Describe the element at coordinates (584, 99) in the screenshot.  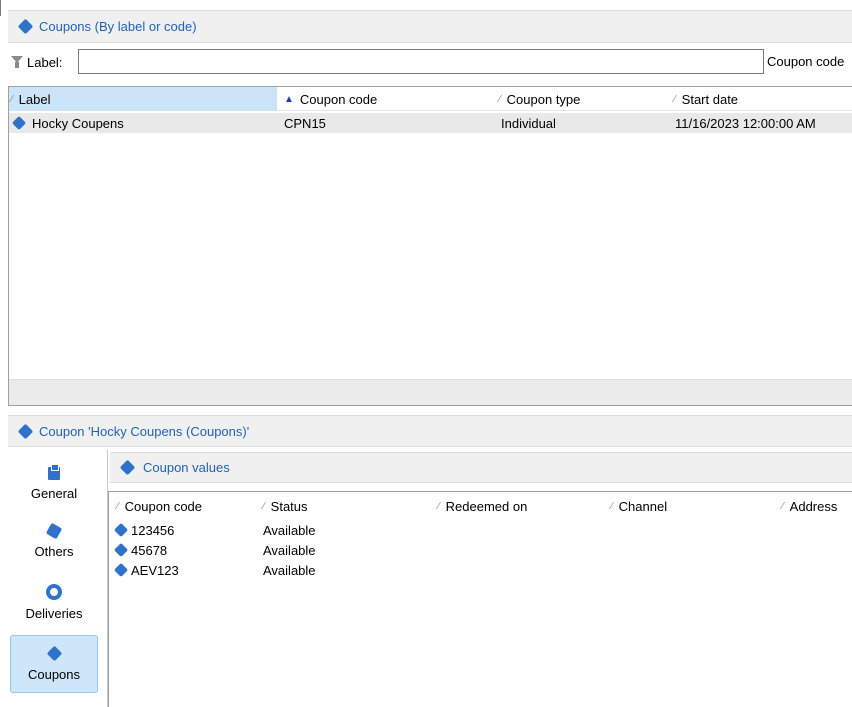
I see `column-header-coupon-type: ⁄ Coupon type` at that location.